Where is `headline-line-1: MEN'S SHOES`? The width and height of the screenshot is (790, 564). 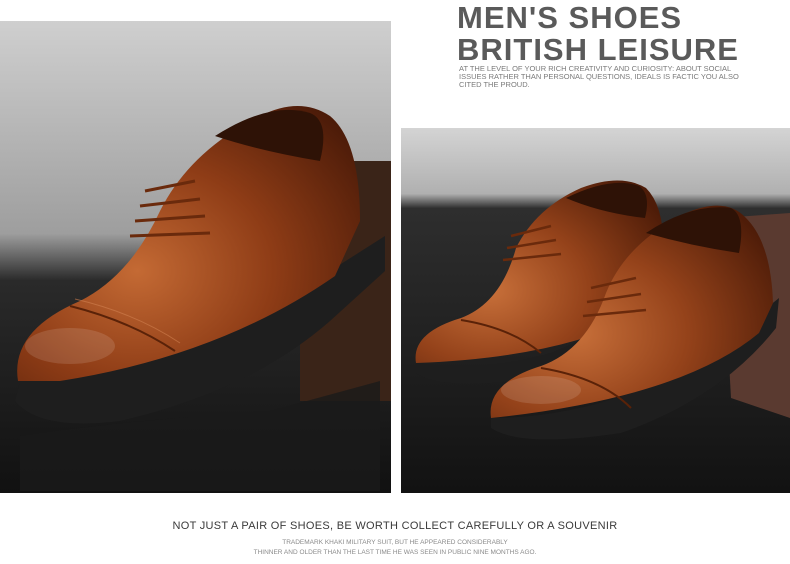 headline-line-1: MEN'S SHOES is located at coordinates (570, 17).